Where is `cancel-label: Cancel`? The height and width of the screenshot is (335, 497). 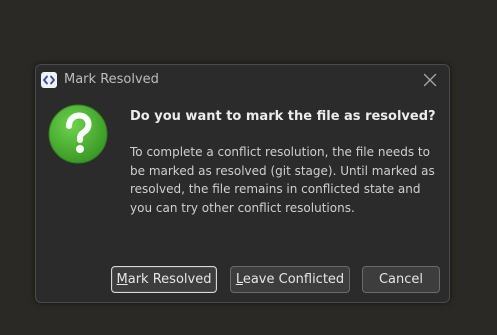 cancel-label: Cancel is located at coordinates (401, 279).